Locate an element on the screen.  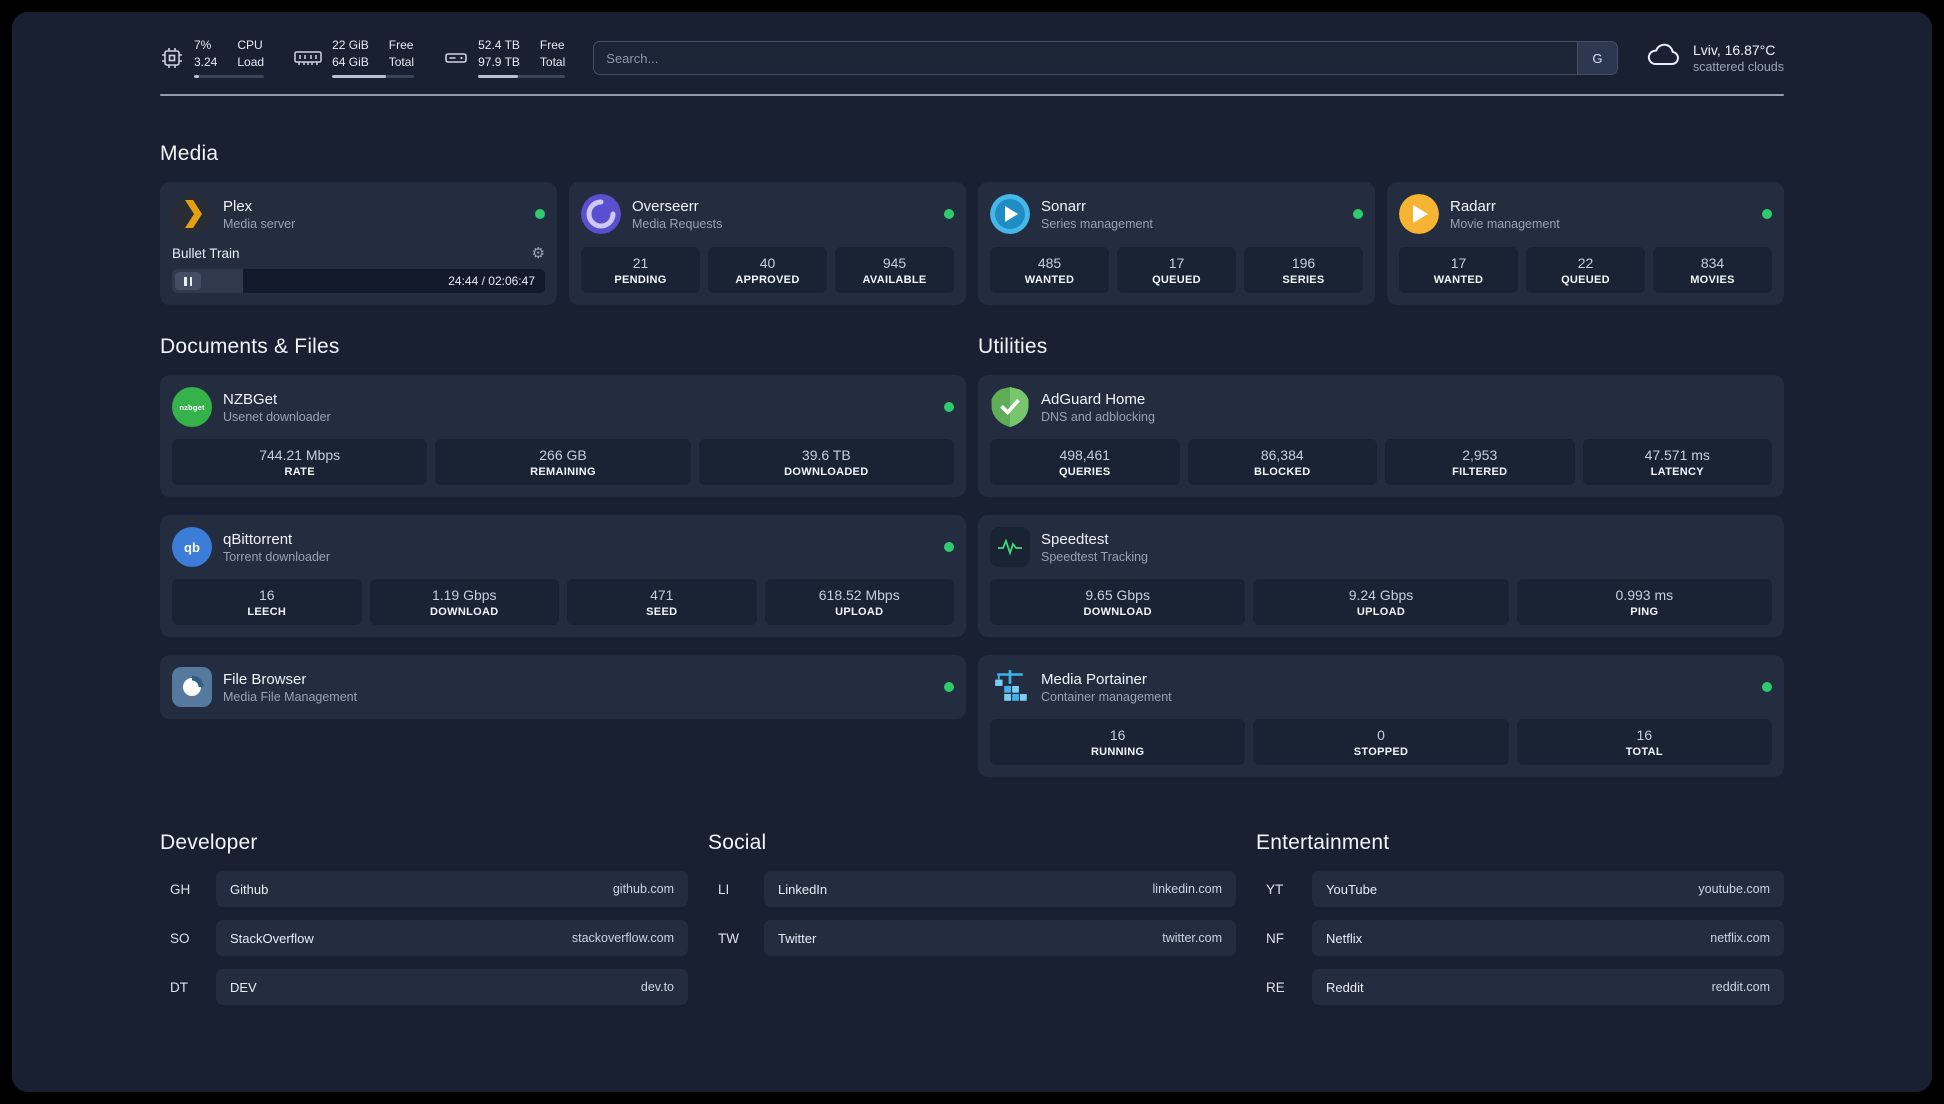
bookmark-pill: Reddit reddit.com is located at coordinates (1548, 987).